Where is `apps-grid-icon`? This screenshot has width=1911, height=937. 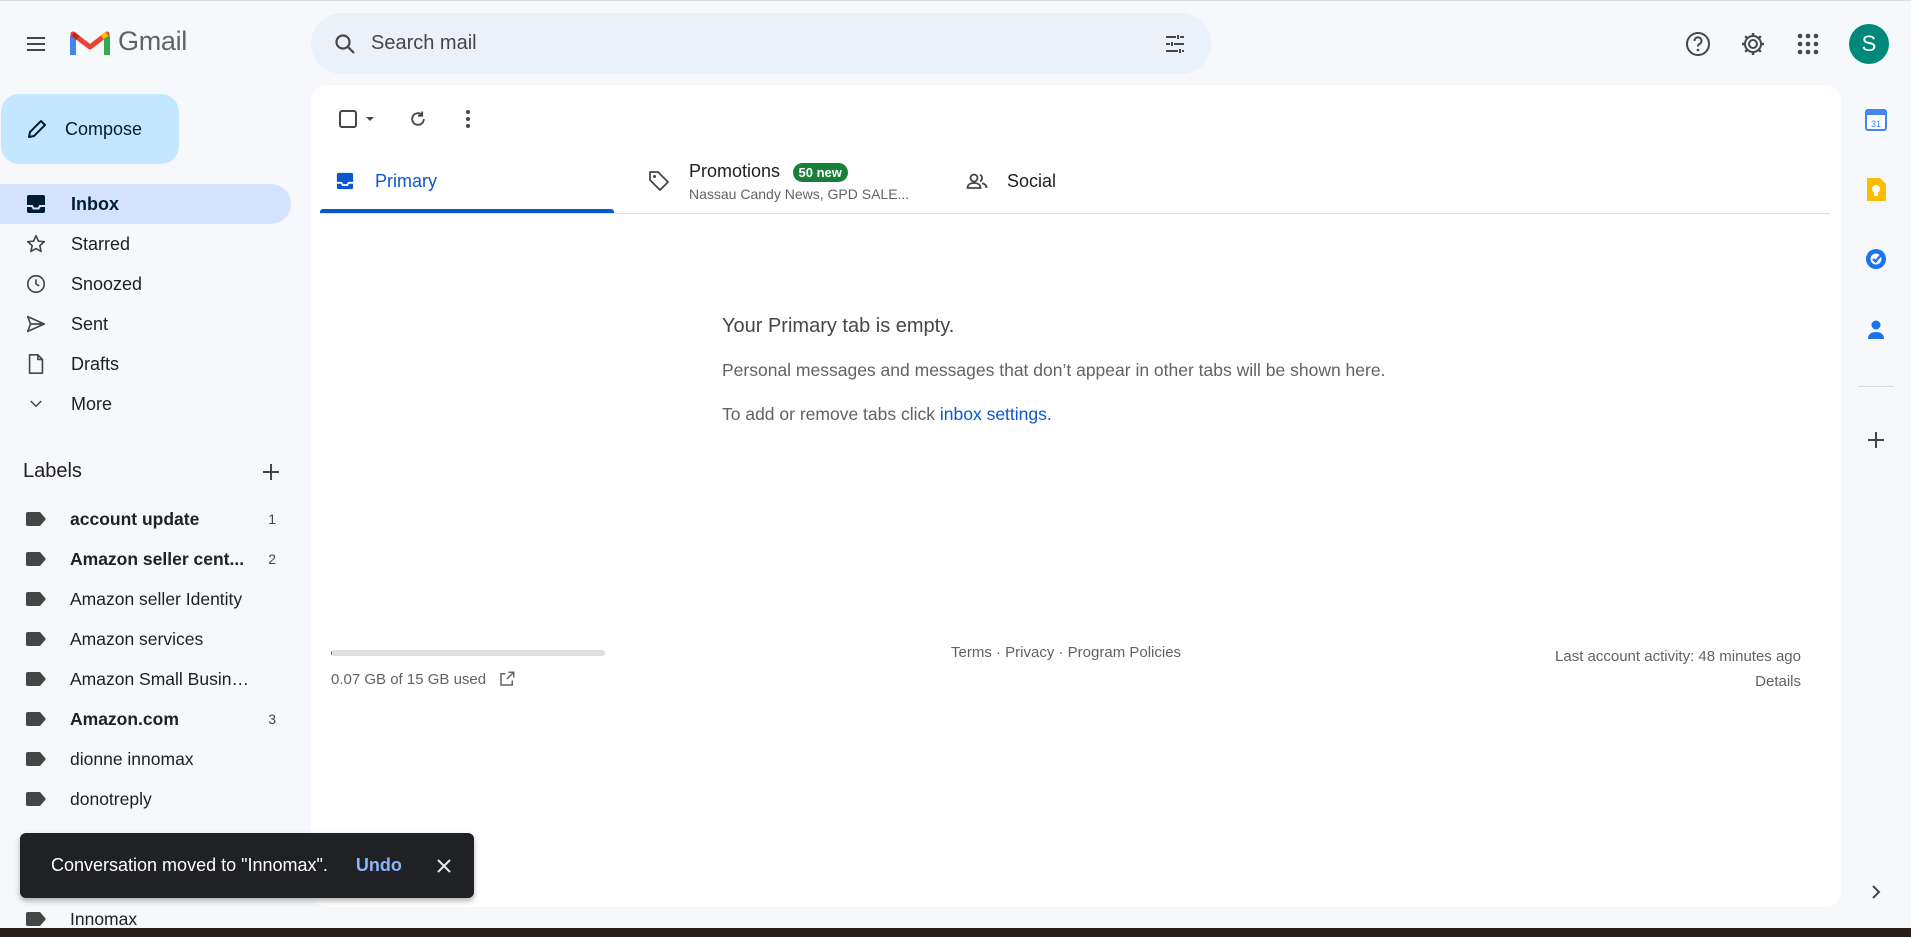 apps-grid-icon is located at coordinates (1808, 44).